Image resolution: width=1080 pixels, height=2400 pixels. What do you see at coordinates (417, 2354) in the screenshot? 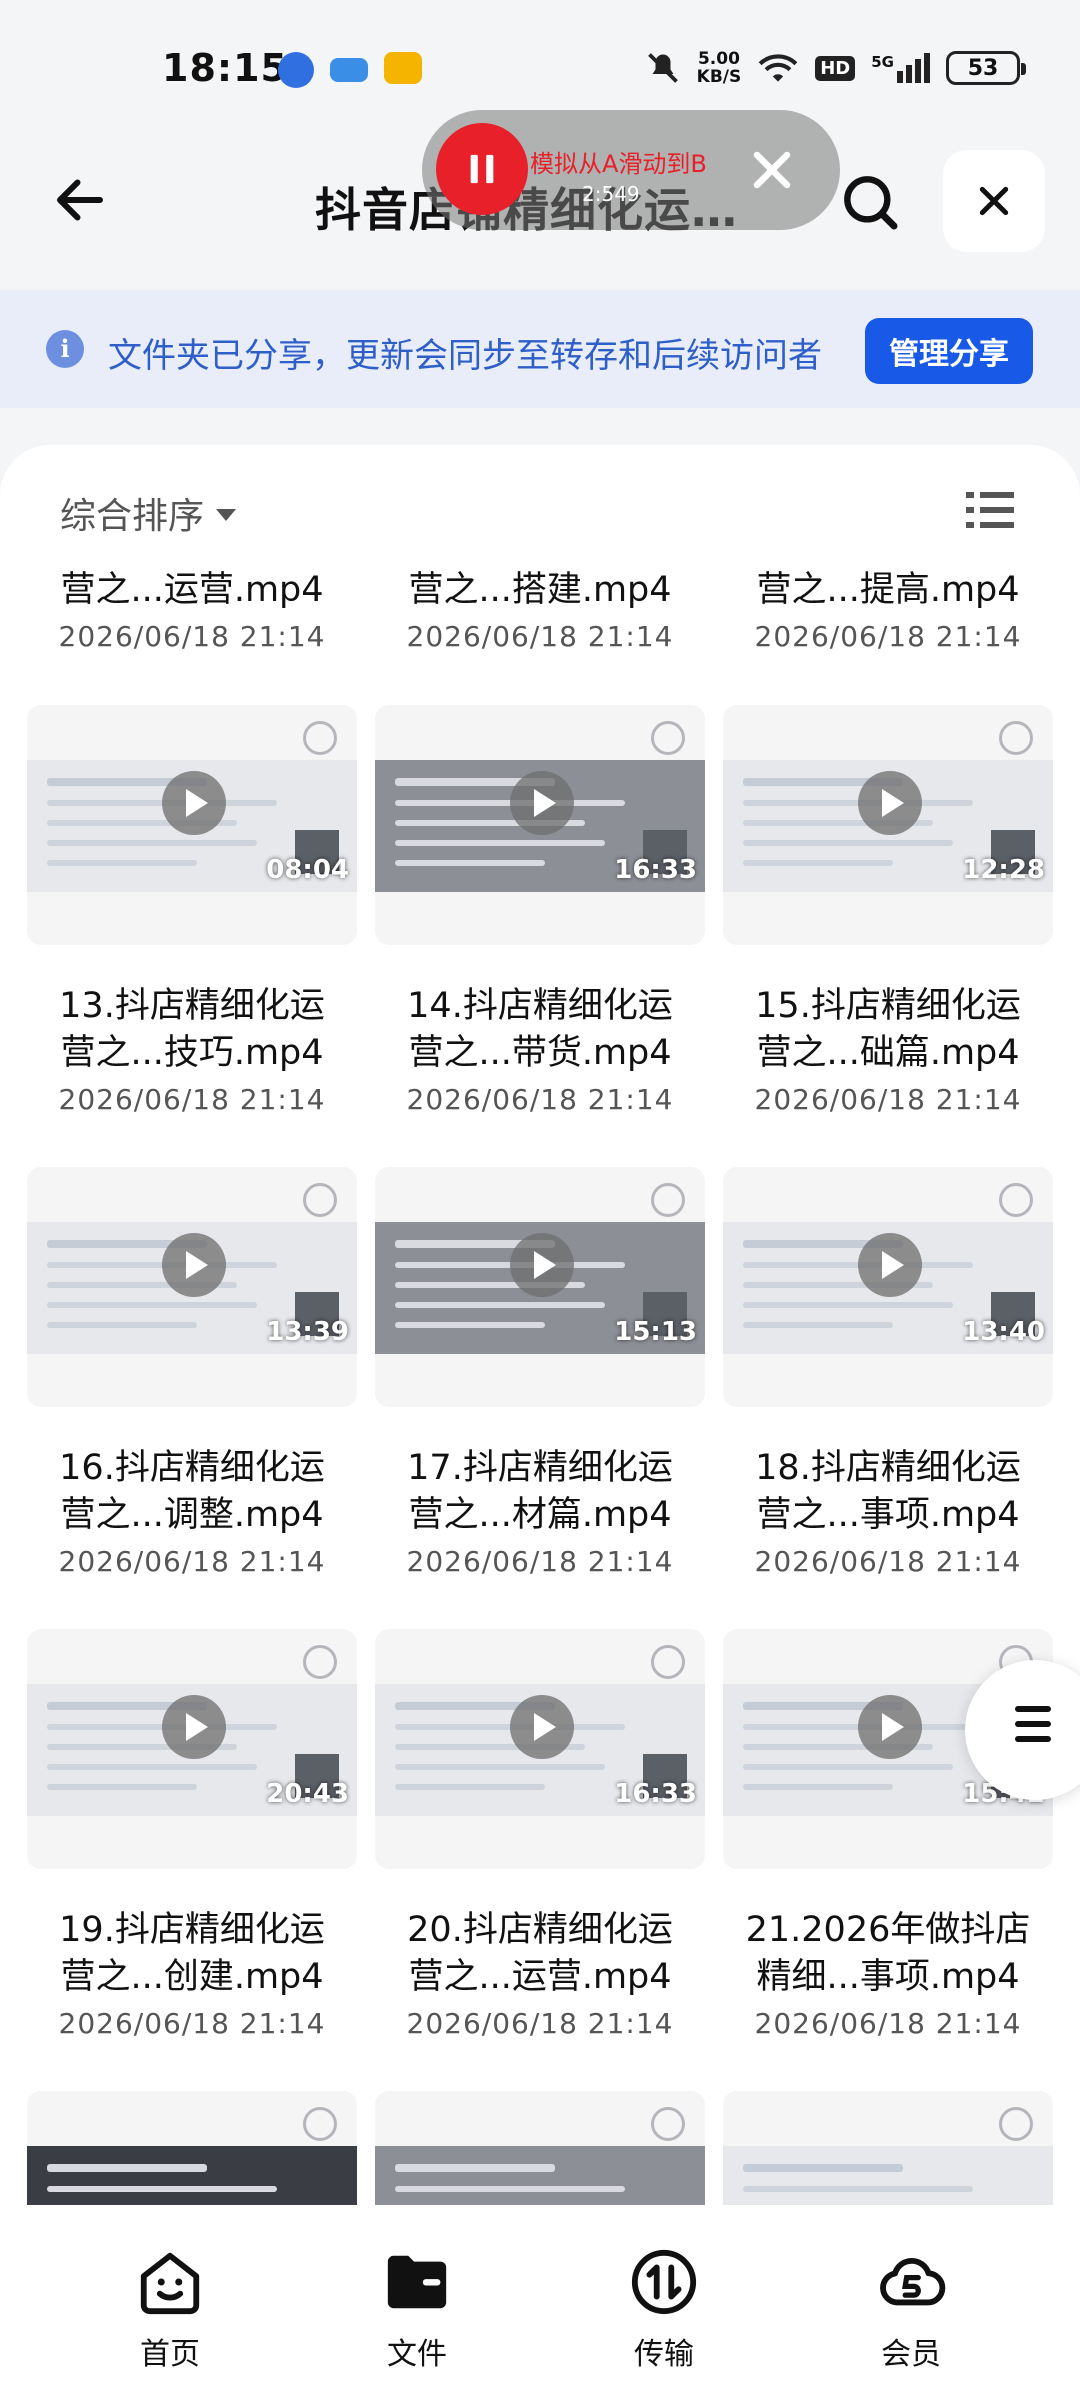
I see `nav-label: 文件` at bounding box center [417, 2354].